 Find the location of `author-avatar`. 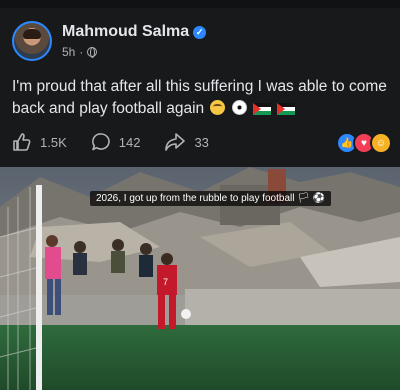

author-avatar is located at coordinates (32, 41).